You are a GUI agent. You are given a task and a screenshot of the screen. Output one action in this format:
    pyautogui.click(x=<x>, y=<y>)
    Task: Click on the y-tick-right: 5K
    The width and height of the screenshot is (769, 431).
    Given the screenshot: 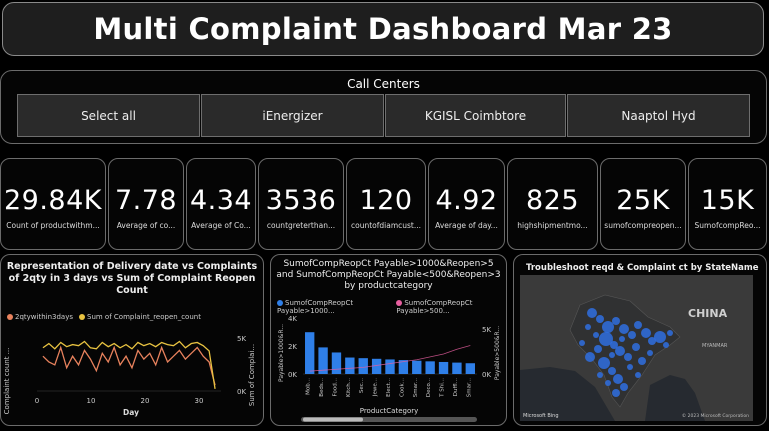 What is the action you would take?
    pyautogui.click(x=241, y=339)
    